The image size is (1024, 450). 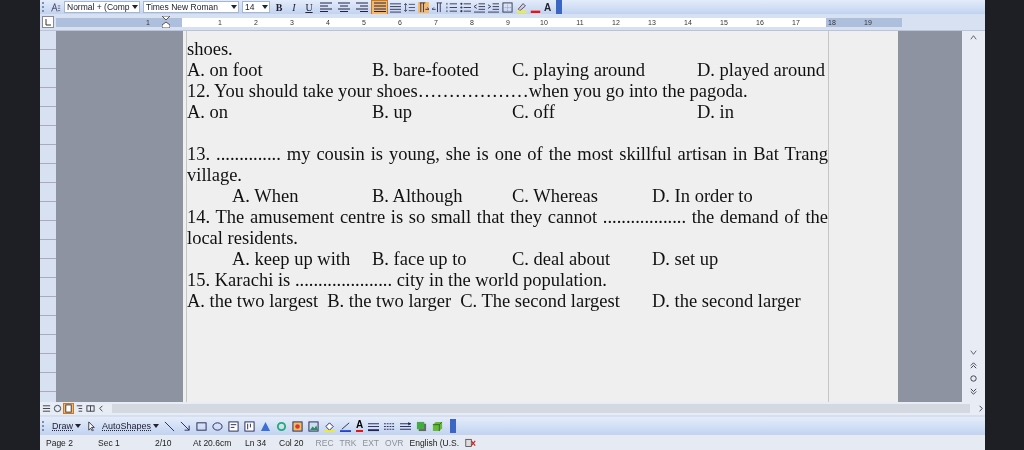 I want to click on highlighter-icon, so click(x=521, y=7).